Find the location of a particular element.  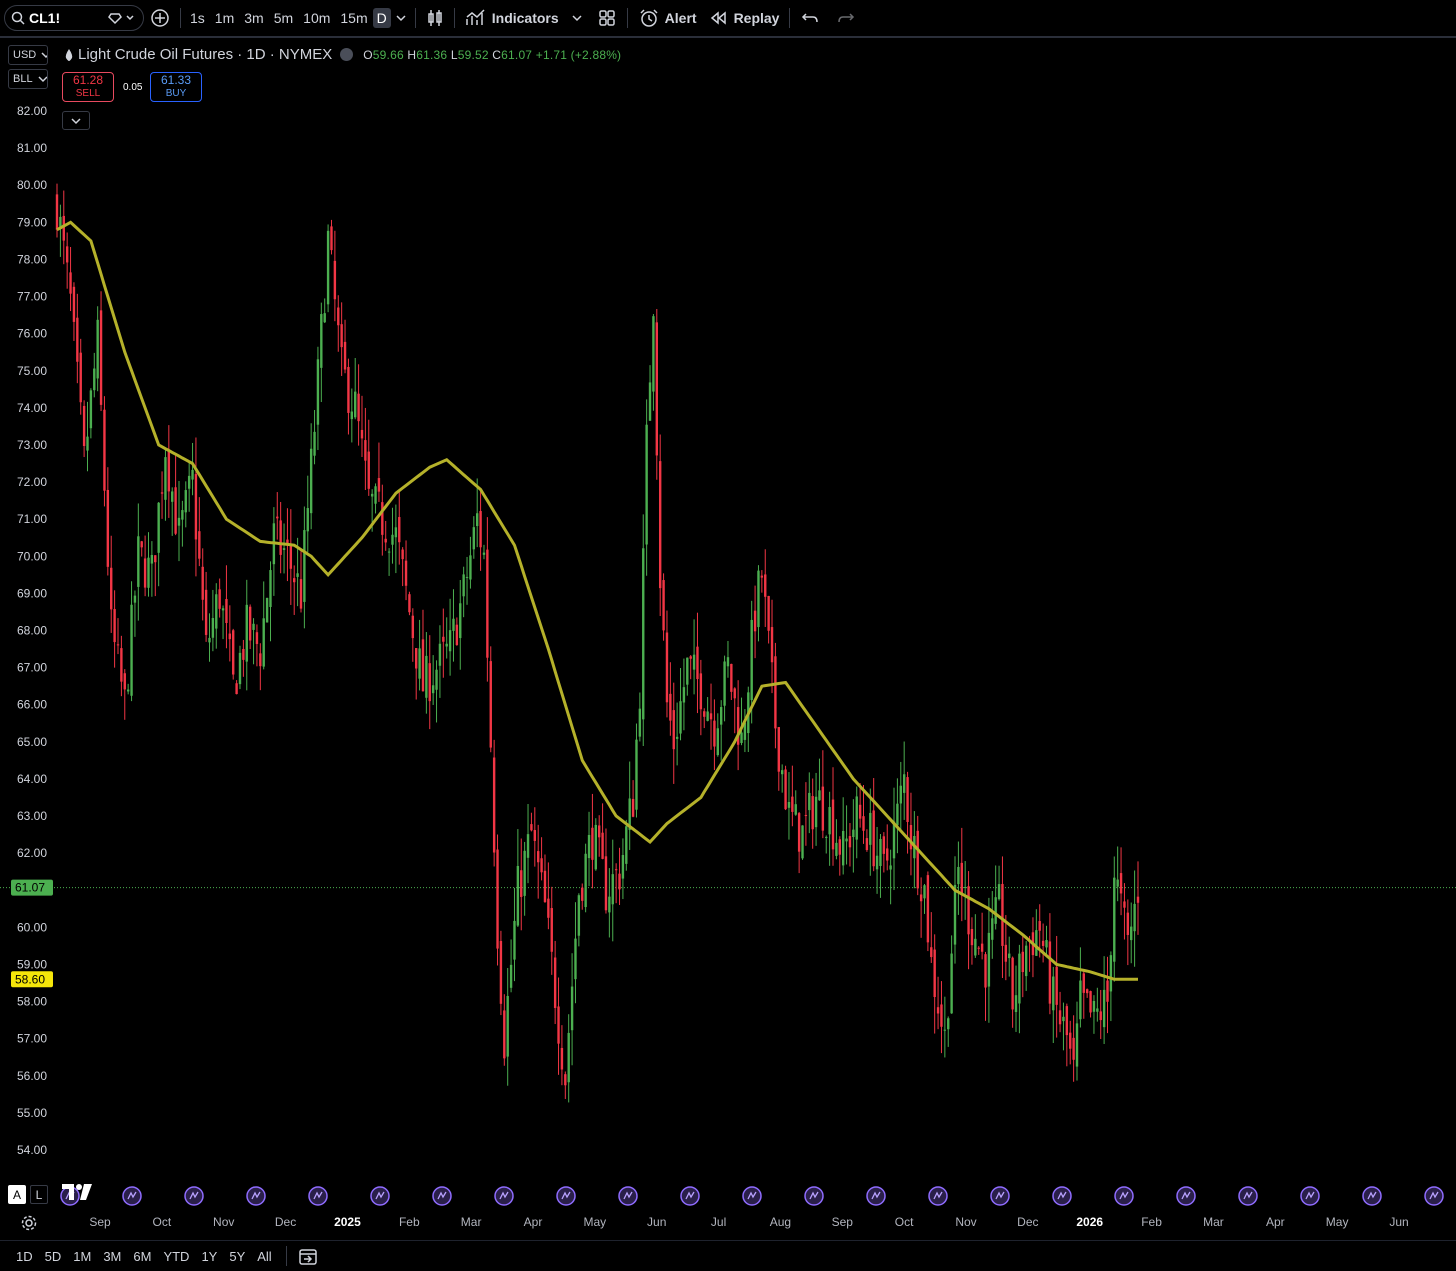

range-6m: 6M is located at coordinates (142, 1256).